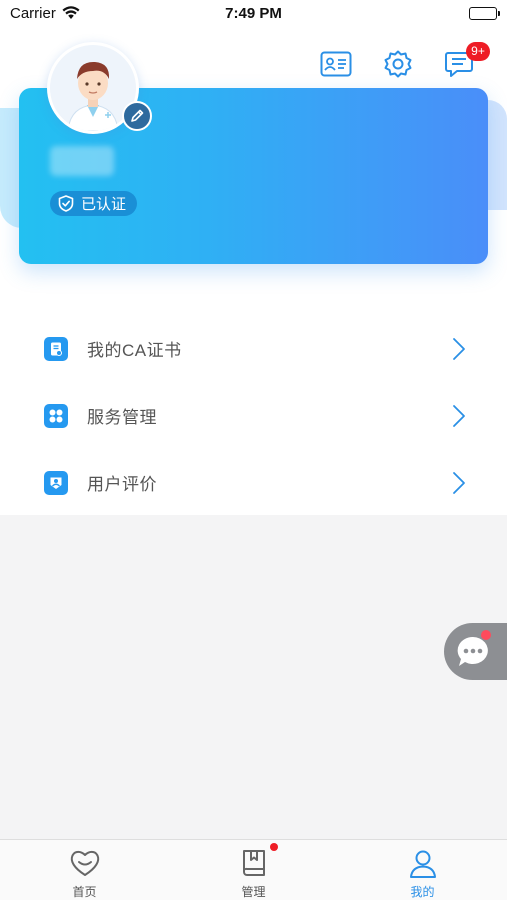  Describe the element at coordinates (122, 417) in the screenshot. I see `menu-item-label: 服务管理` at that location.